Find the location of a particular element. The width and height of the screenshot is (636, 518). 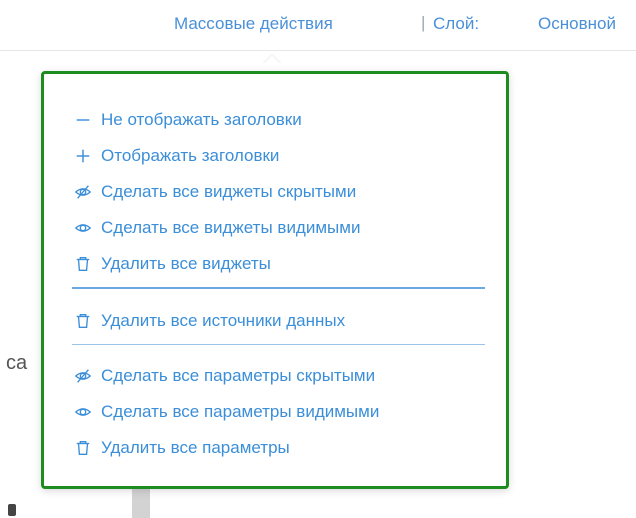

minus-icon is located at coordinates (83, 120).